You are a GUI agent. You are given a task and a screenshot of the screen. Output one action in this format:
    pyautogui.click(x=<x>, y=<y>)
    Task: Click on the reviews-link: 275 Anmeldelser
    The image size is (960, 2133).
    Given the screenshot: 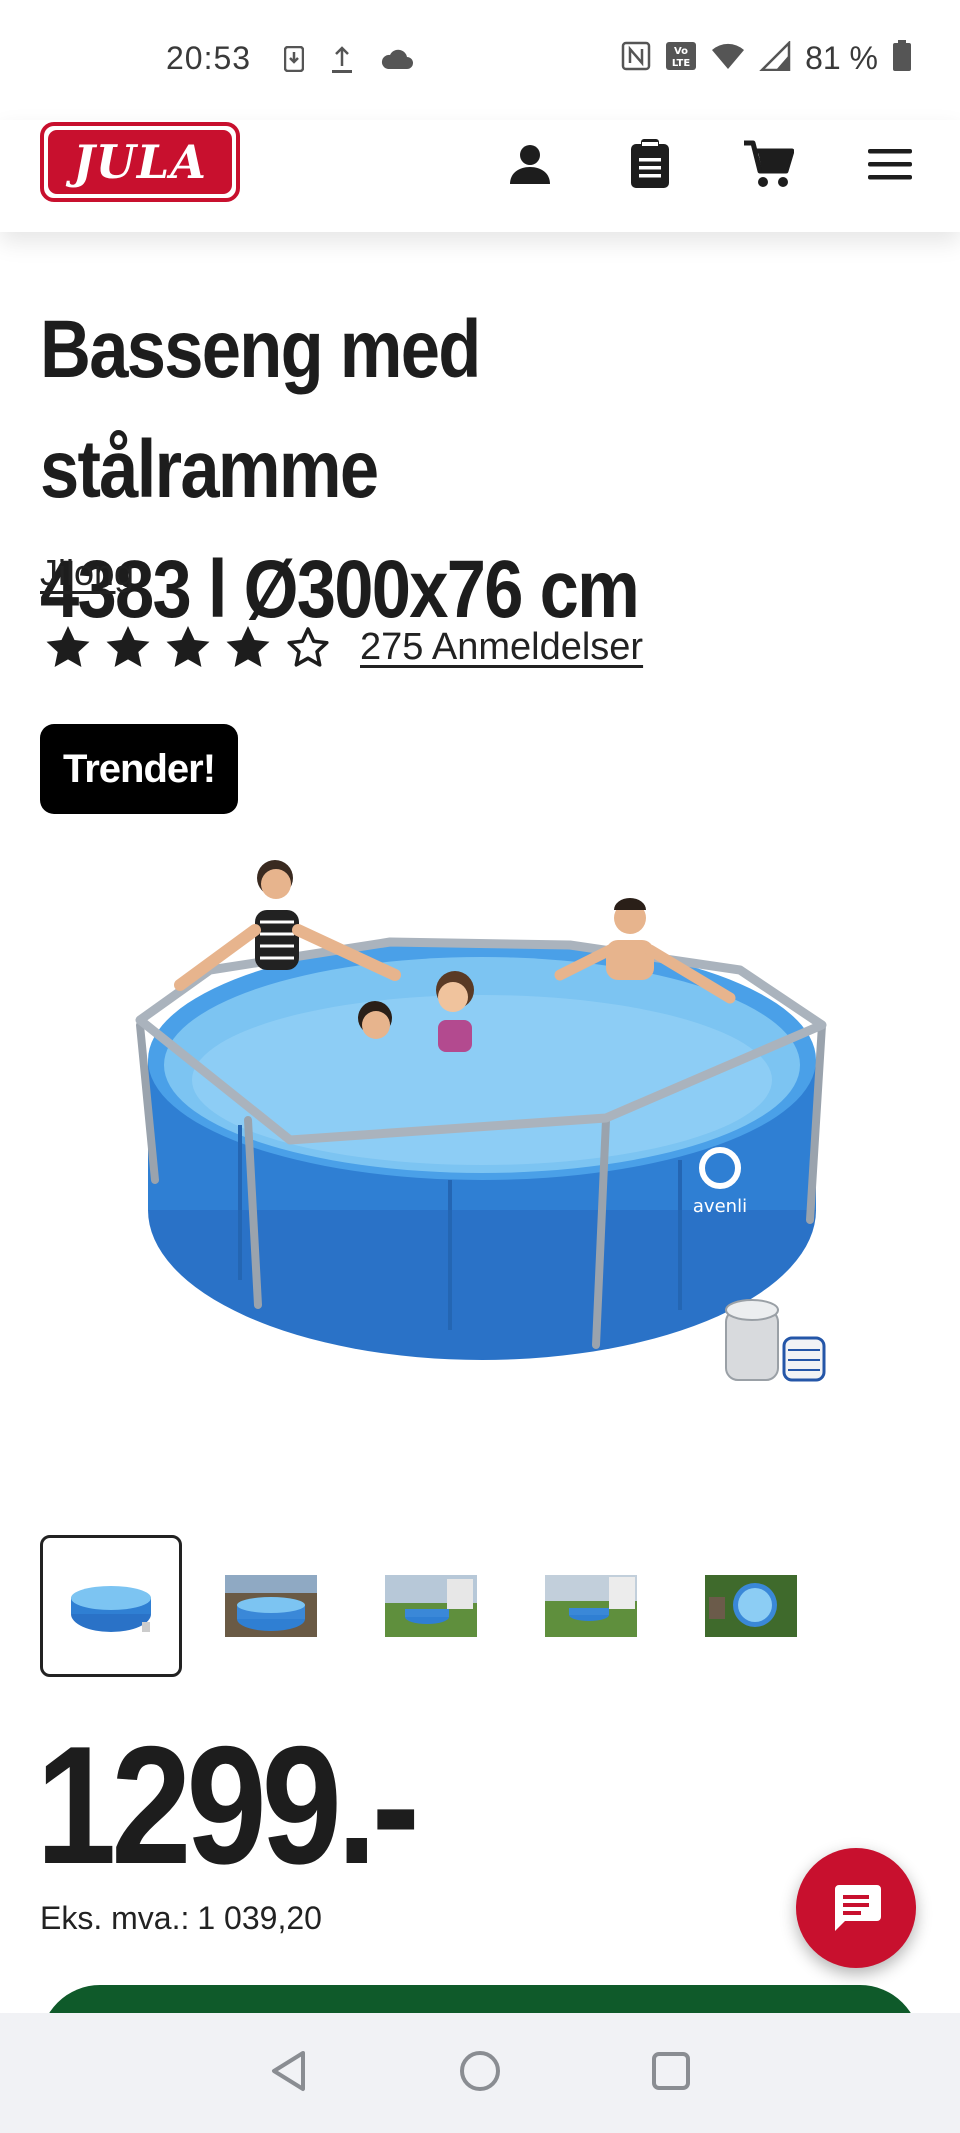 What is the action you would take?
    pyautogui.click(x=501, y=647)
    